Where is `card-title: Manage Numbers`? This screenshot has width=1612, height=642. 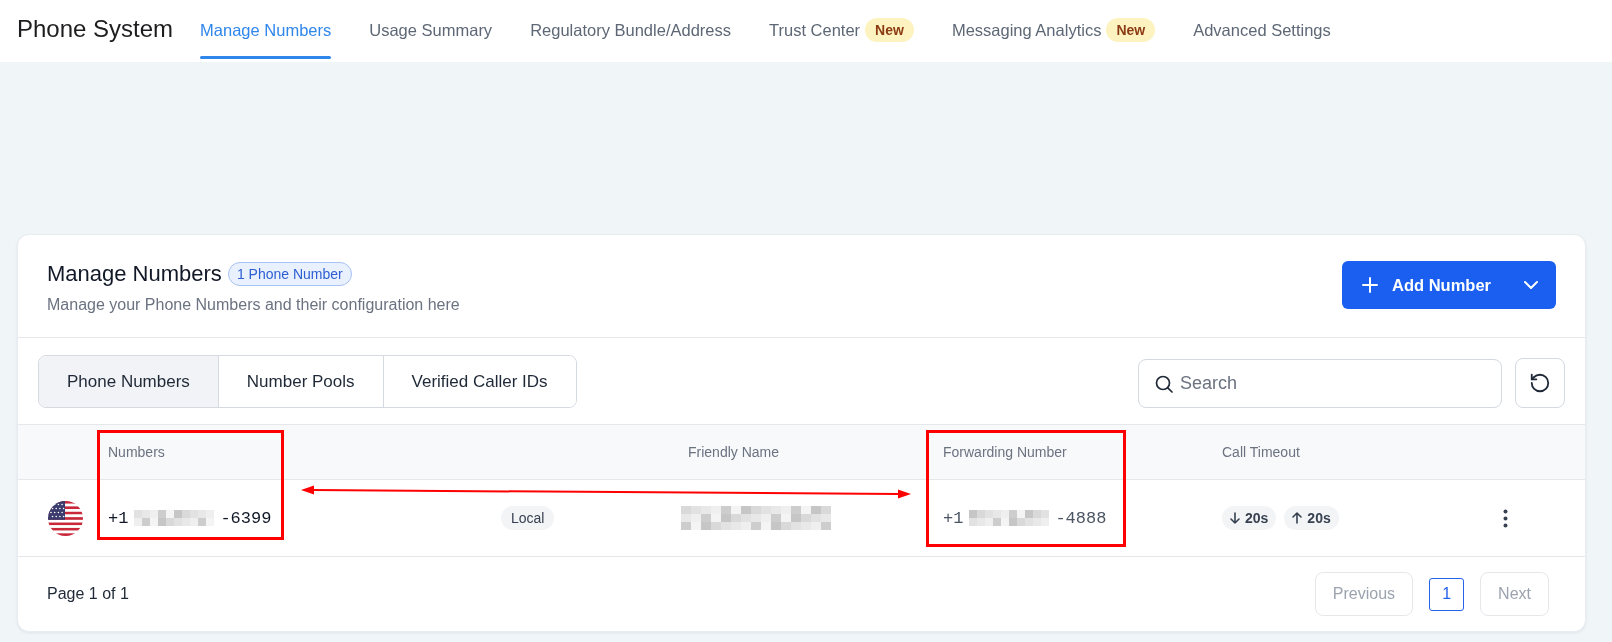 card-title: Manage Numbers is located at coordinates (134, 274).